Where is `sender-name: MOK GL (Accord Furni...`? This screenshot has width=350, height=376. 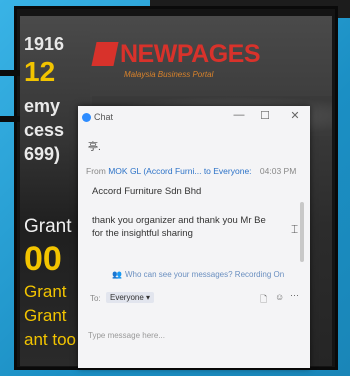
sender-name: MOK GL (Accord Furni... is located at coordinates (154, 171).